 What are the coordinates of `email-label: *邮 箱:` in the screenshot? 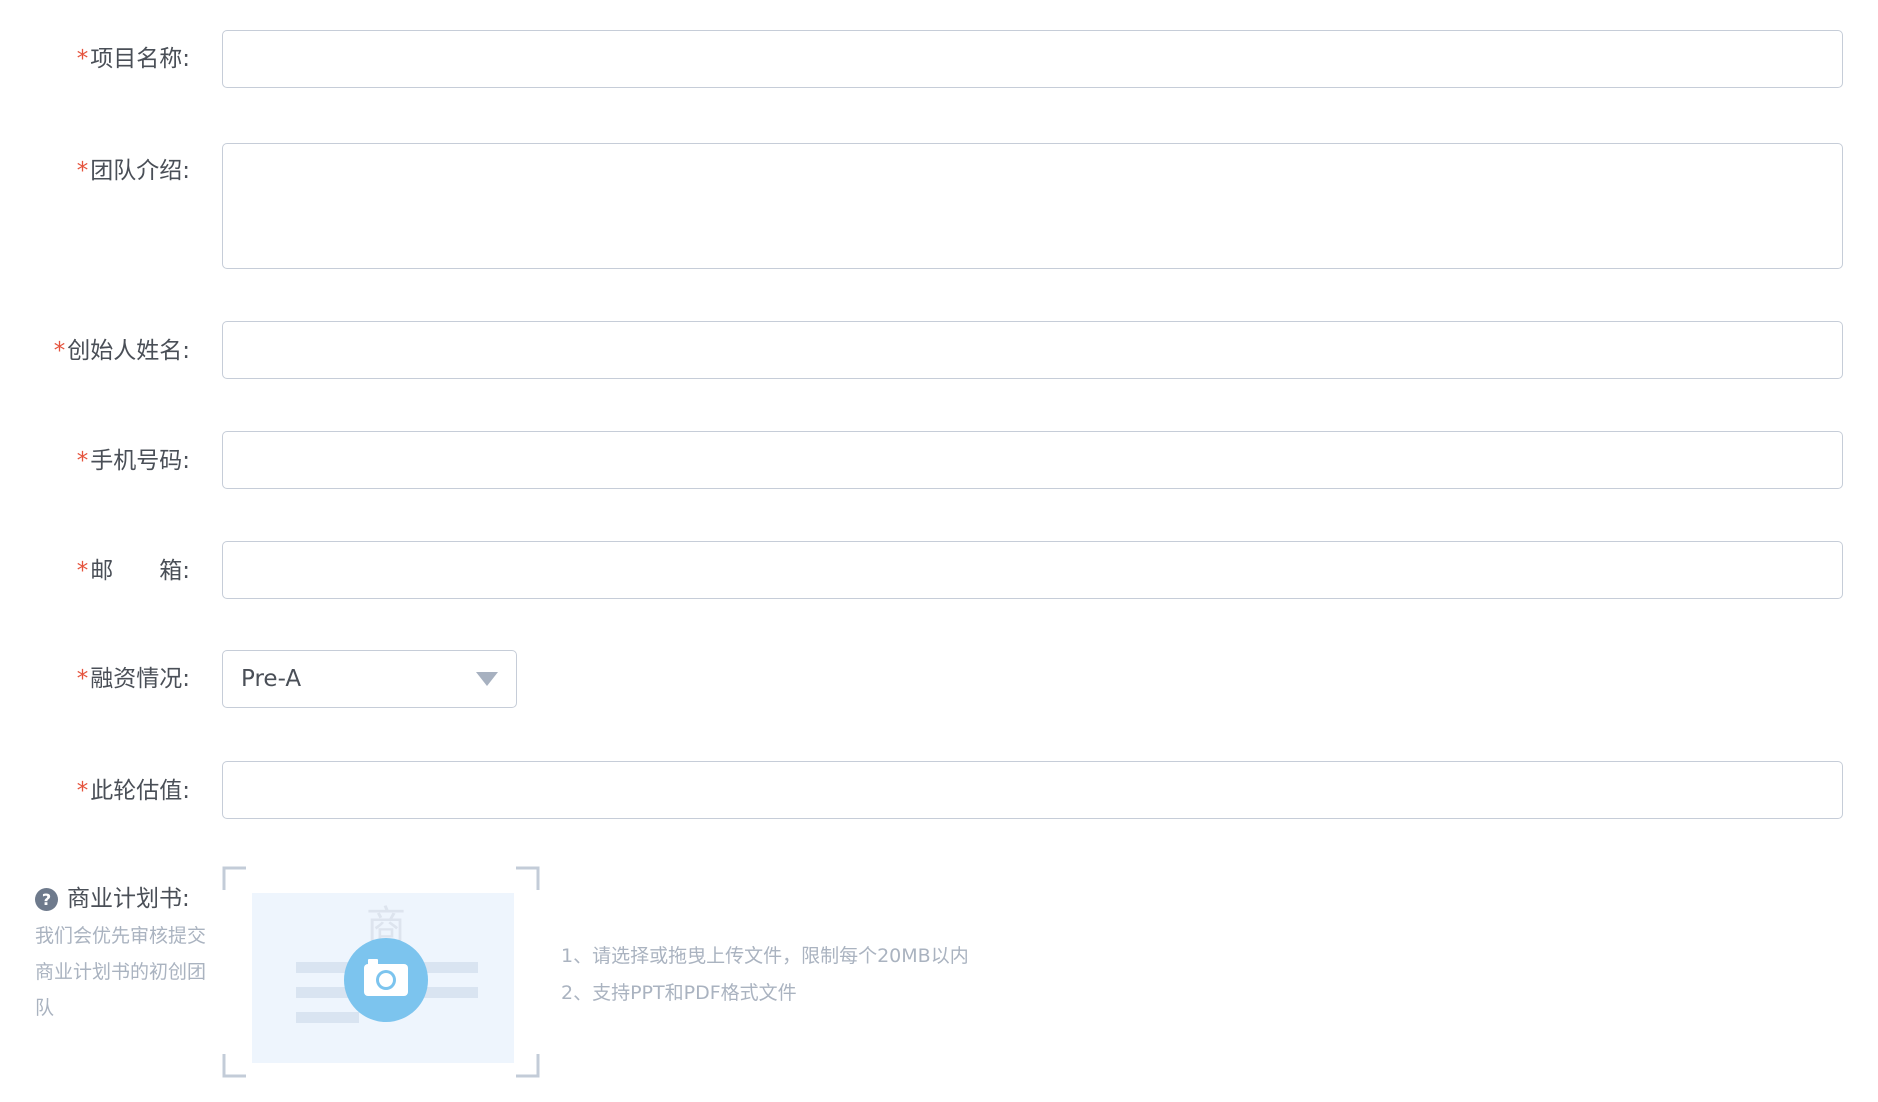 It's located at (133, 571).